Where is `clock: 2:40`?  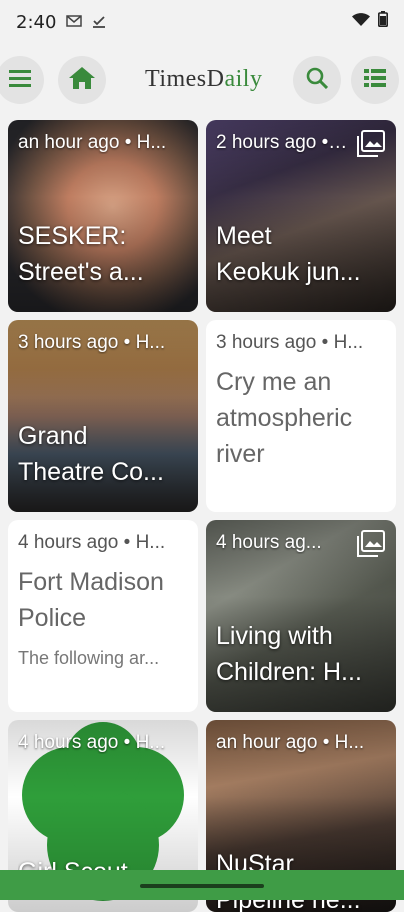
clock: 2:40 is located at coordinates (36, 22).